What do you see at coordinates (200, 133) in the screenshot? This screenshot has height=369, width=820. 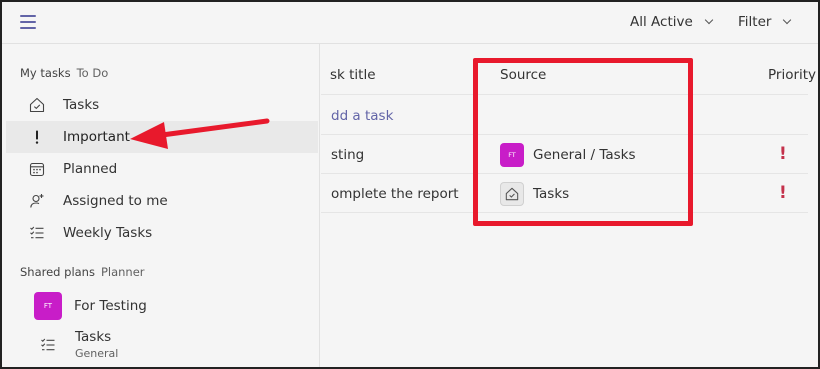 I see `annotation-arrow` at bounding box center [200, 133].